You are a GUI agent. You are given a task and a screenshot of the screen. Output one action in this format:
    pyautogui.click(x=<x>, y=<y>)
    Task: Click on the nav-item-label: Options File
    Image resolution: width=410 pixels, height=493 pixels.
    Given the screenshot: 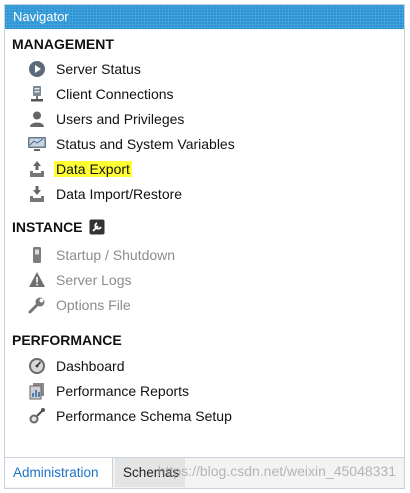 What is the action you would take?
    pyautogui.click(x=93, y=305)
    